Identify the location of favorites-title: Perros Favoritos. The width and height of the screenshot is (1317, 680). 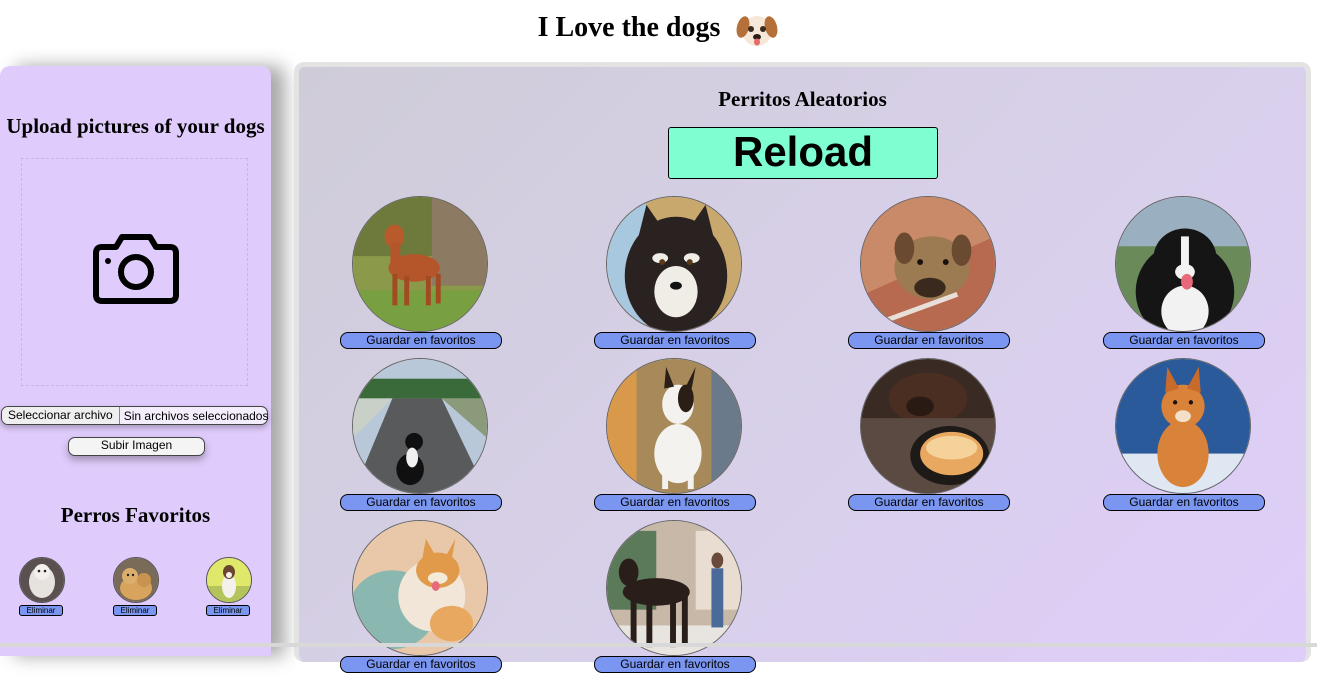
(135, 515).